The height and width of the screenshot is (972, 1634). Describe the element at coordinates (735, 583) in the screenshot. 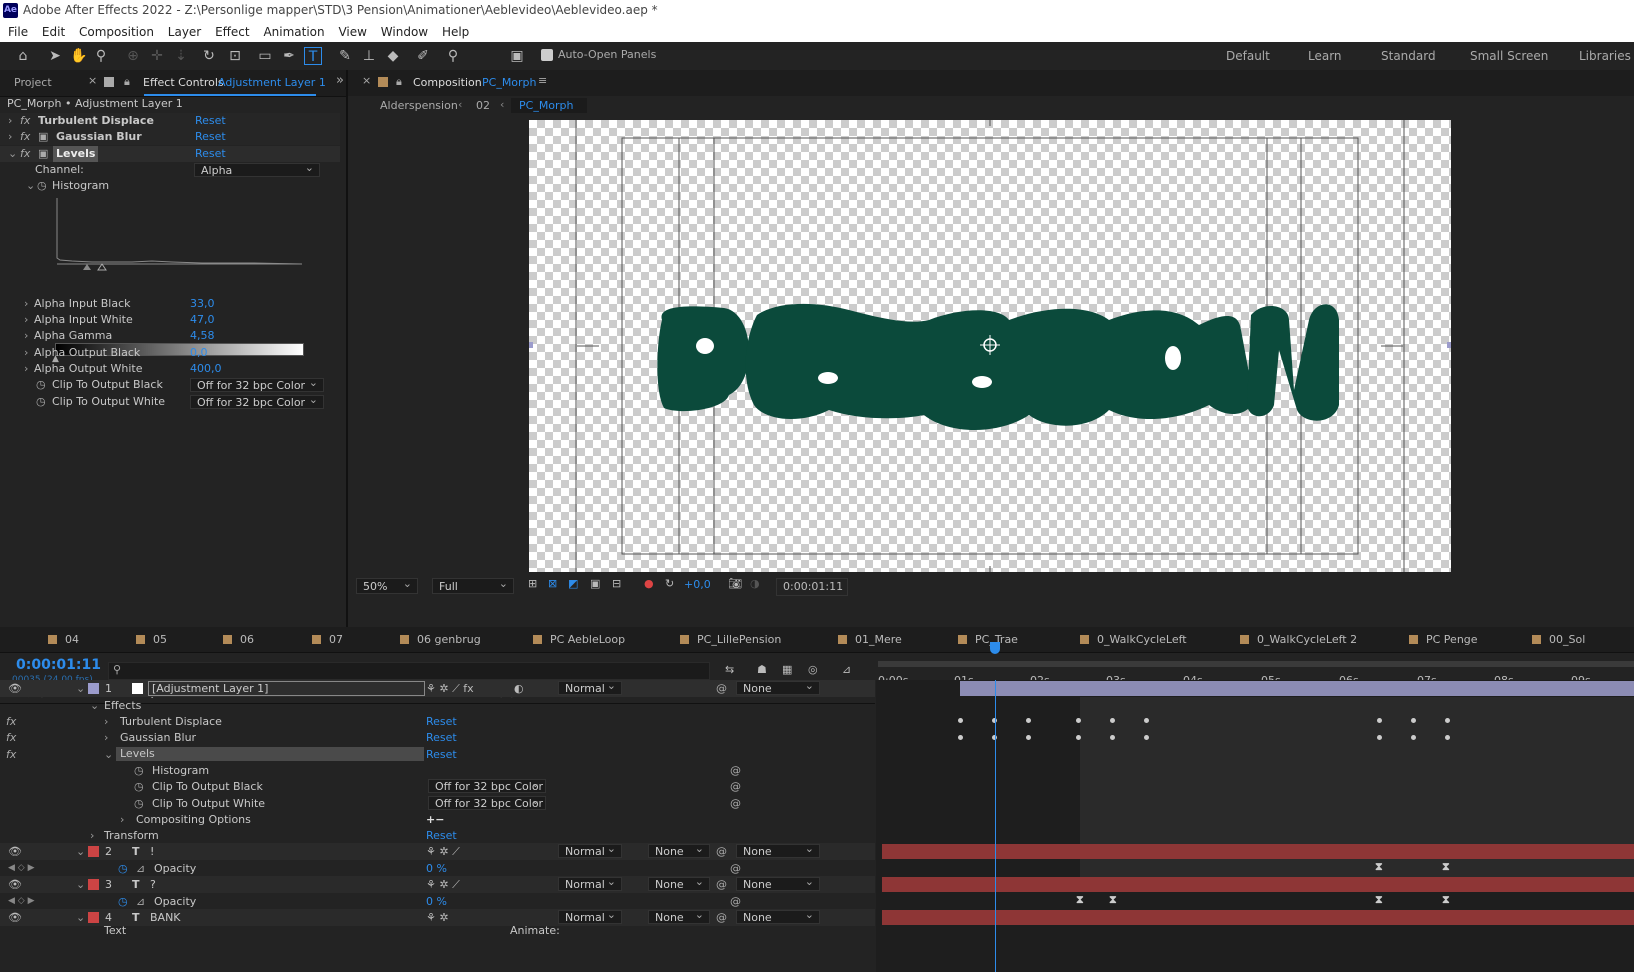

I see `snapshot-icon: 📷︎` at that location.